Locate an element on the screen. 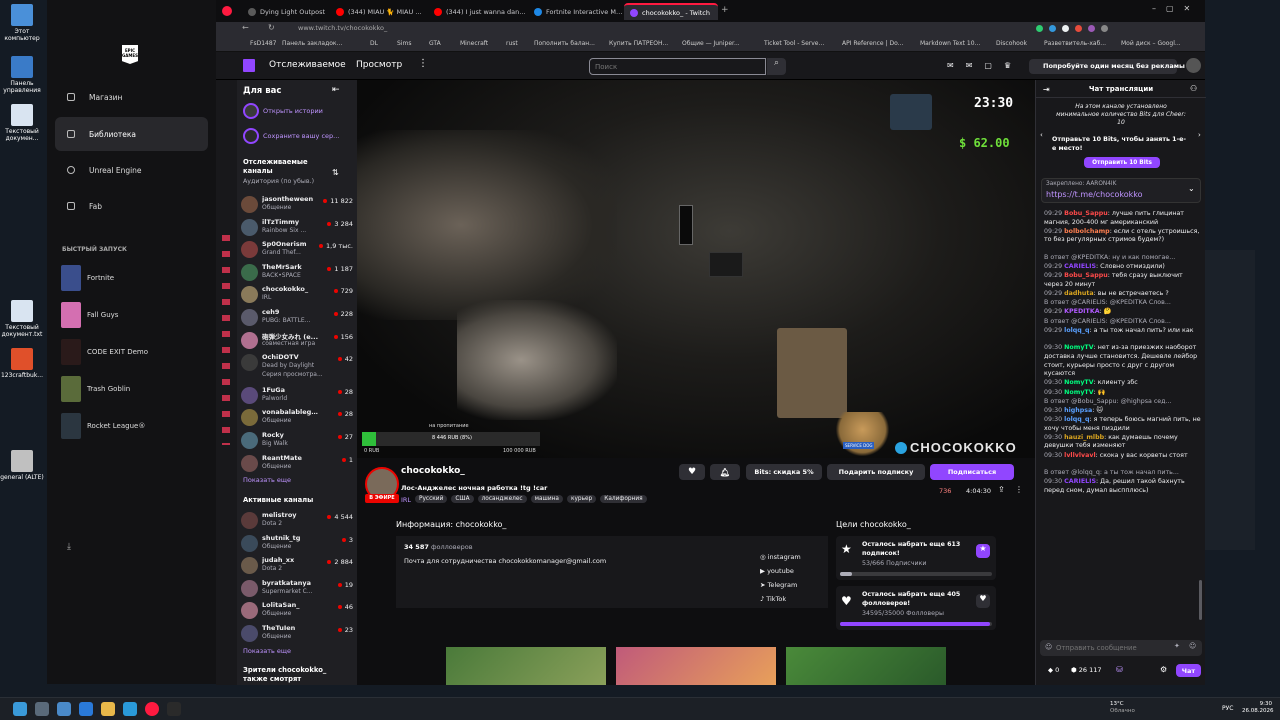 This screenshot has width=1280, height=720. bookmark-item: Discohook is located at coordinates (1011, 43).